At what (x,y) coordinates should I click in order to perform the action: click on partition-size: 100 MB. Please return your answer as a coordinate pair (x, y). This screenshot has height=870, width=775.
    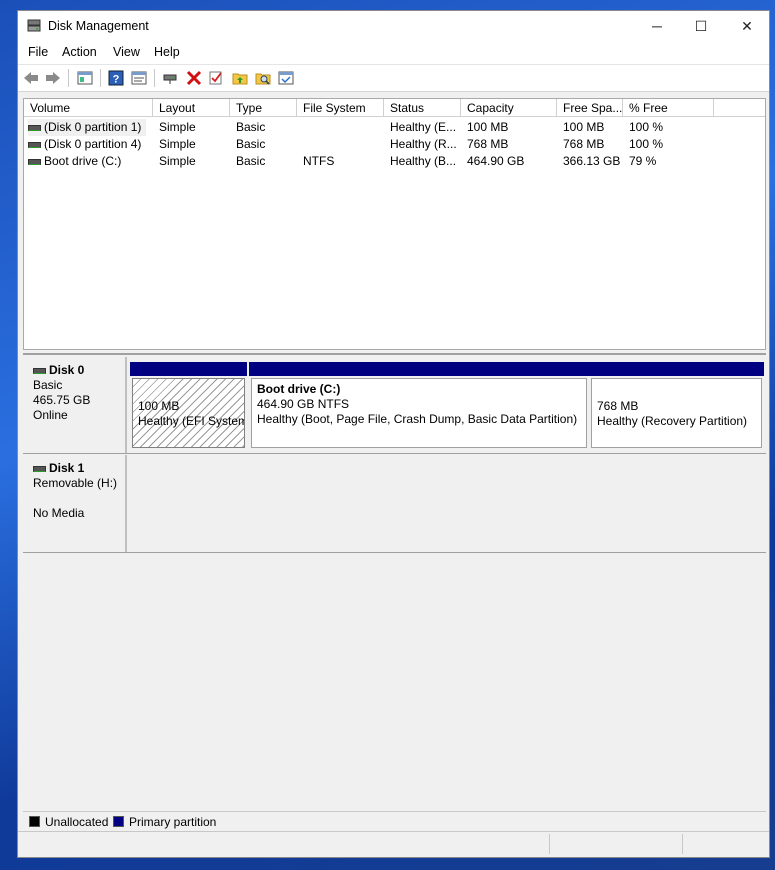
    Looking at the image, I should click on (159, 406).